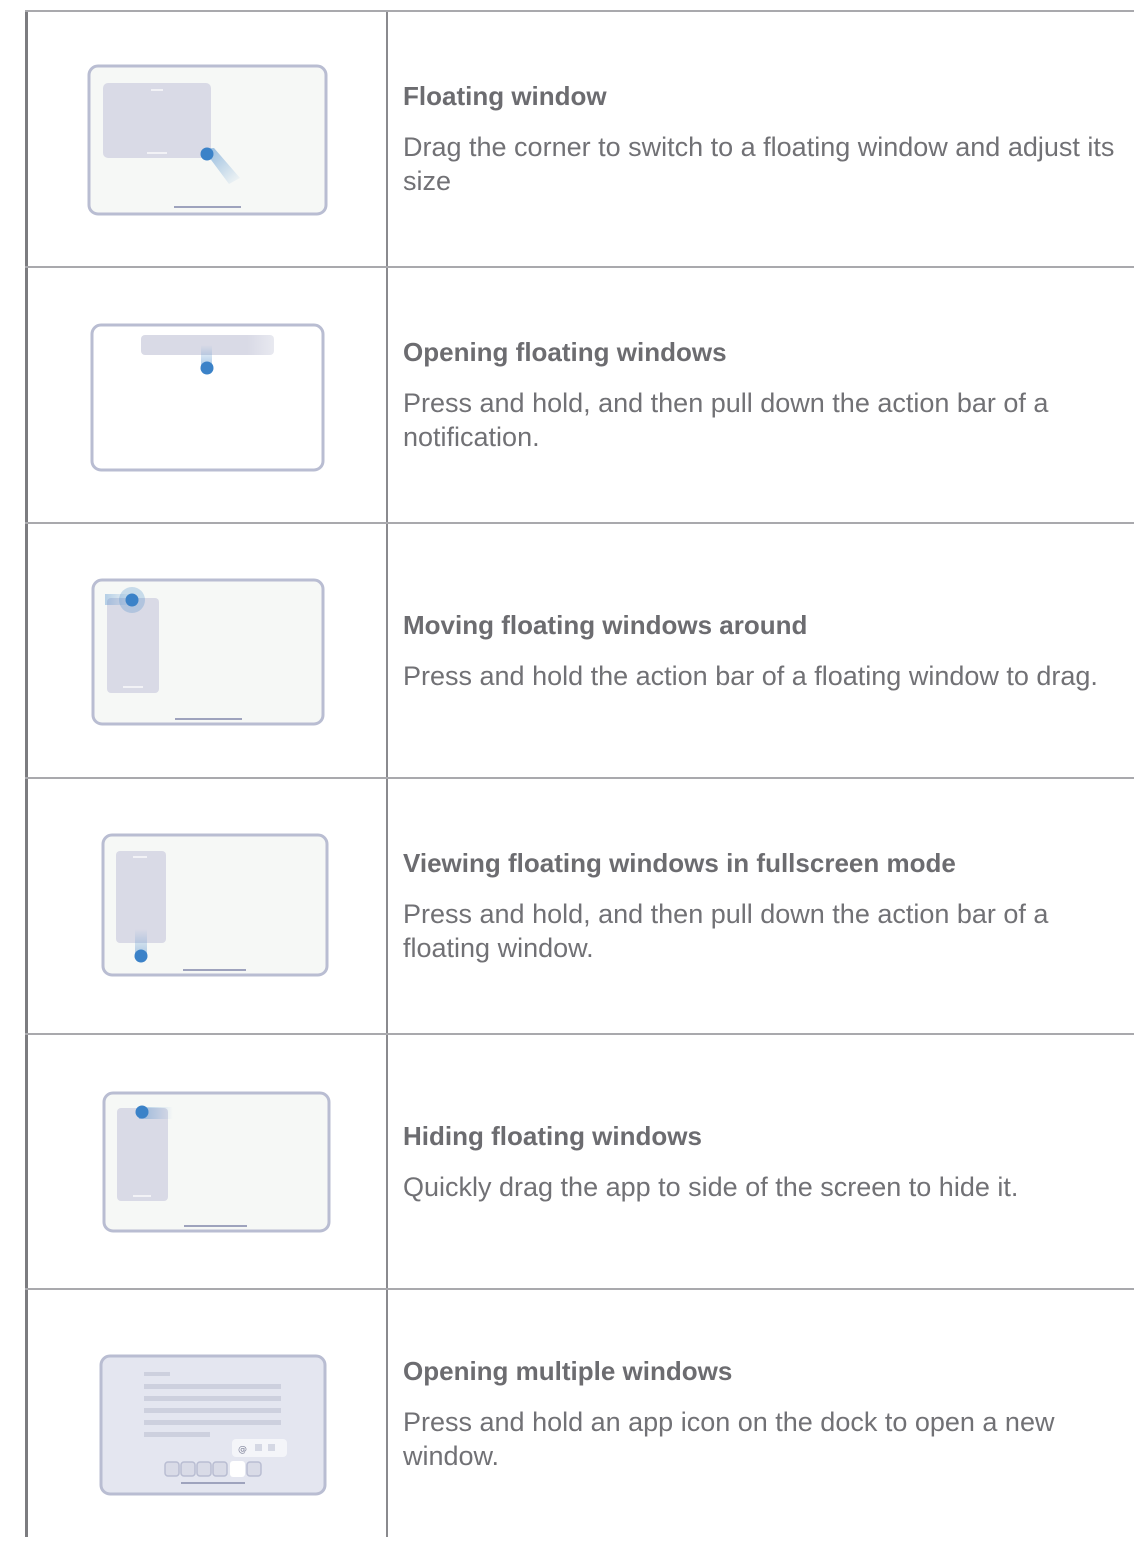 This screenshot has height=1546, width=1134. What do you see at coordinates (552, 1135) in the screenshot?
I see `row-title: Hiding floating windows` at bounding box center [552, 1135].